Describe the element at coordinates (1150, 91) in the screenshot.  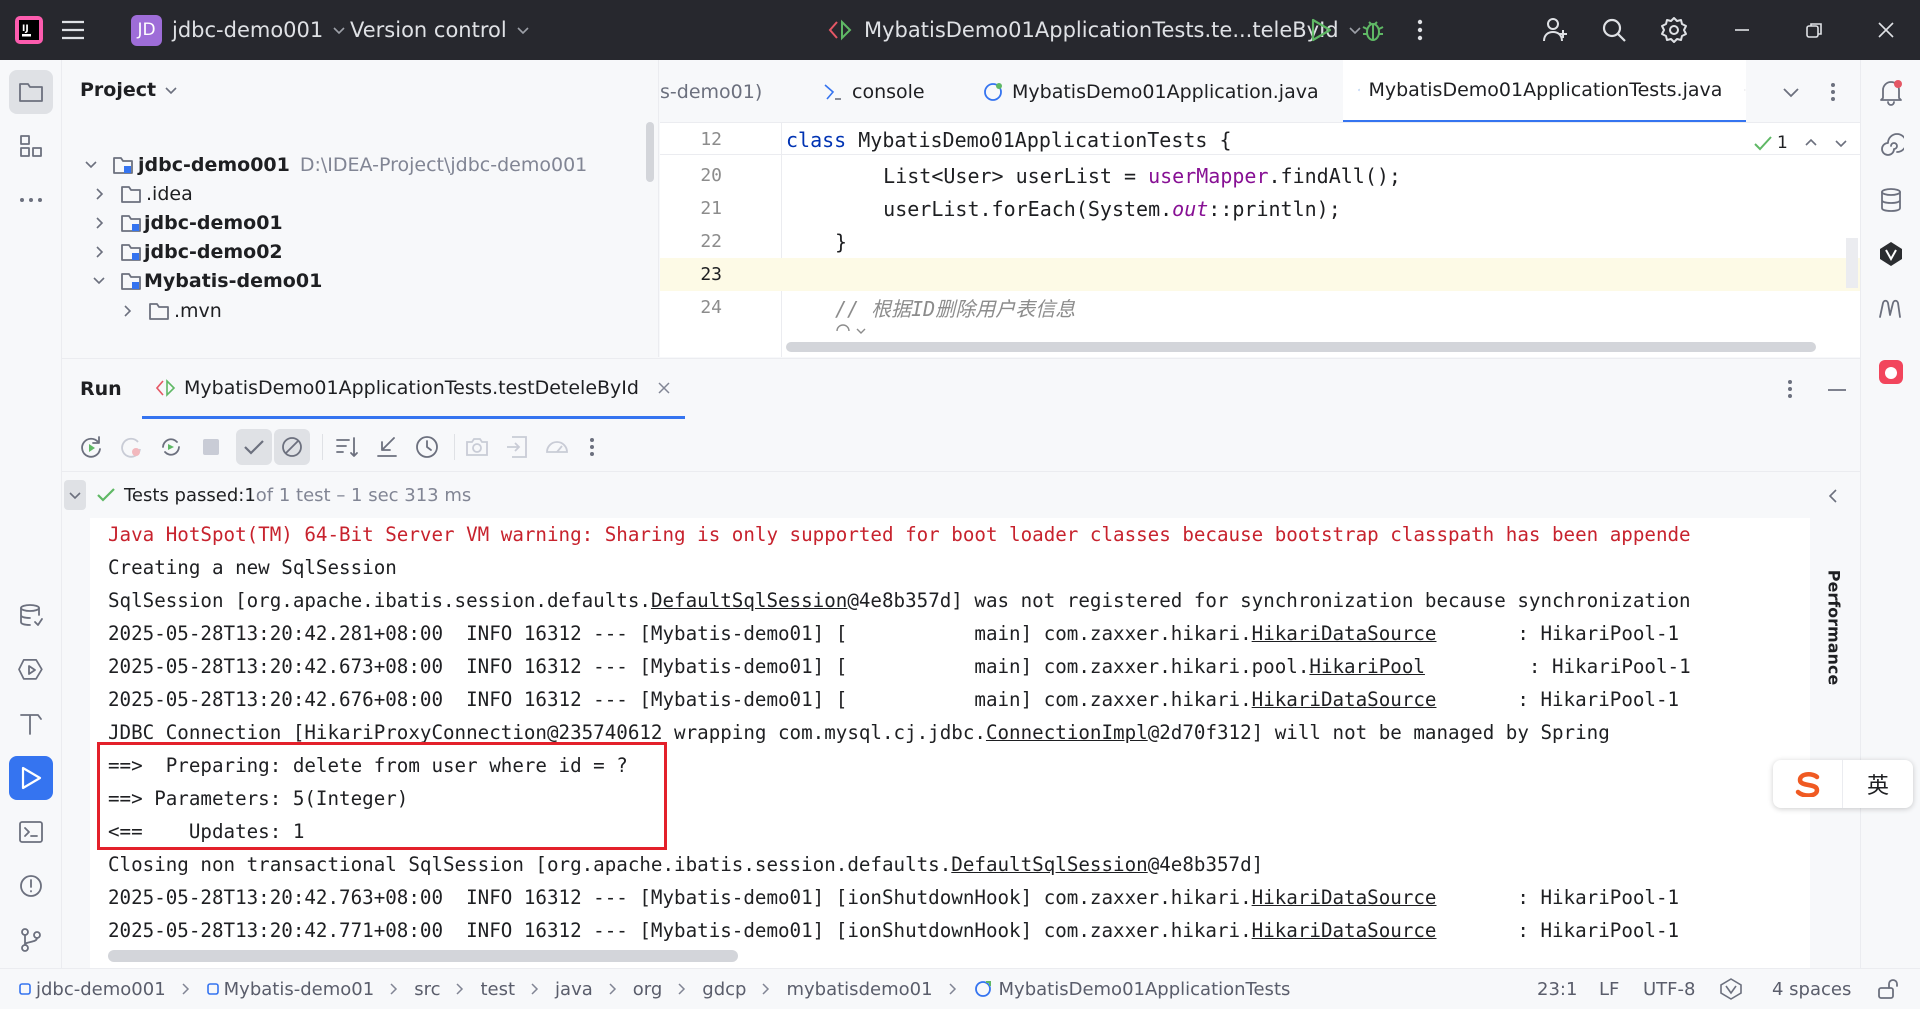
I see `tab-mybatisdemo01application: MybatisDemo01Application.java` at that location.